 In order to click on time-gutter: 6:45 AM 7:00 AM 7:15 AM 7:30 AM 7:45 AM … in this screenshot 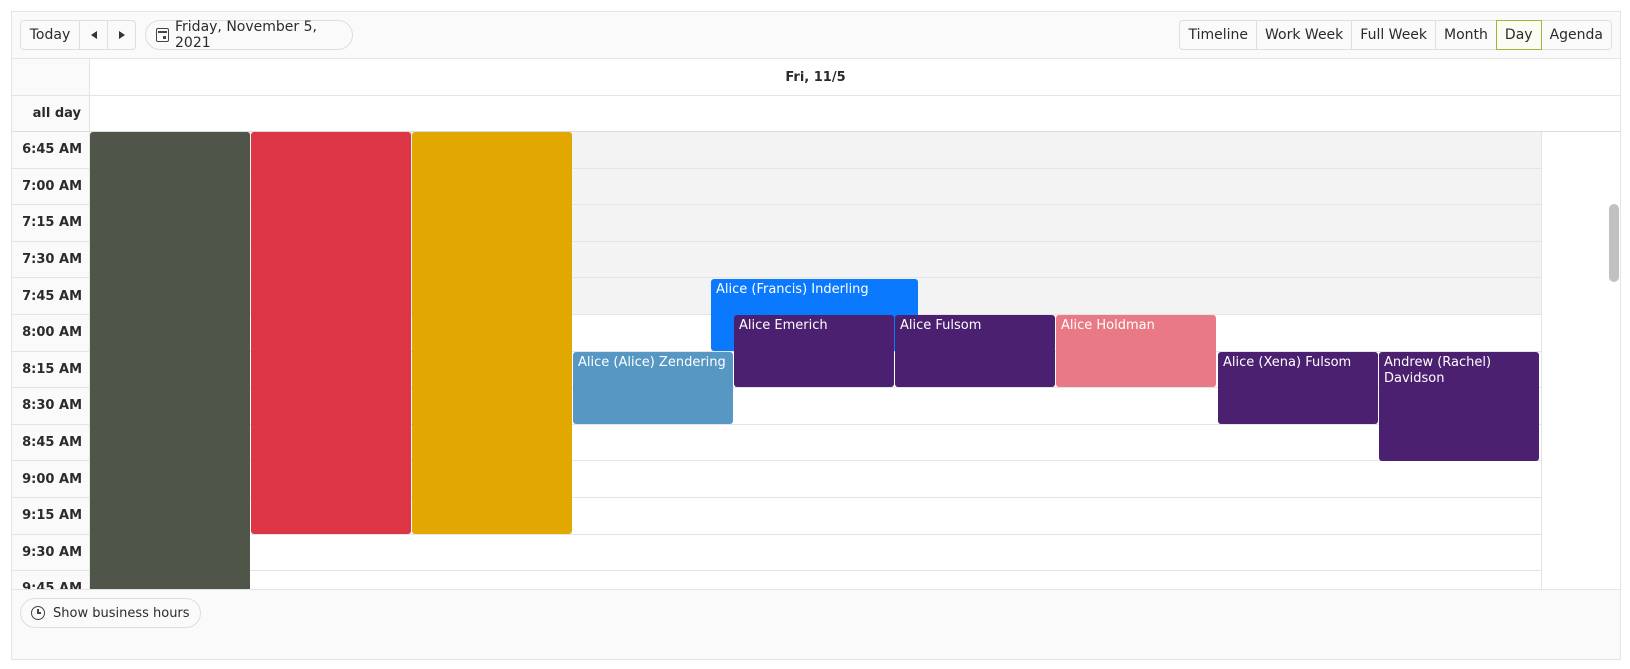, I will do `click(51, 360)`.